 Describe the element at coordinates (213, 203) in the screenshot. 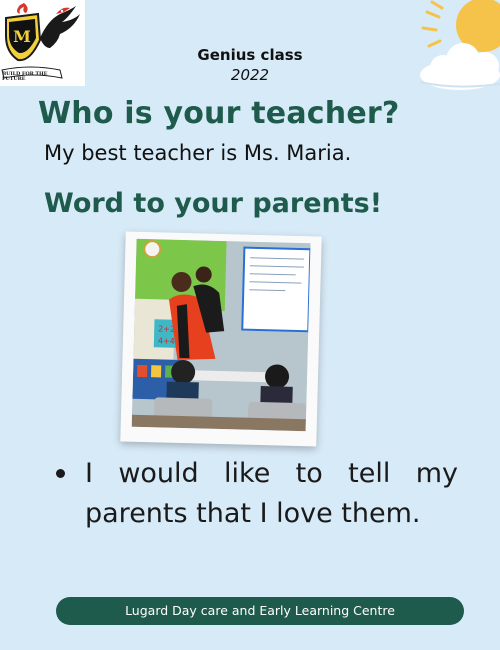

I see `parents-question-heading: Word to your parents!` at that location.